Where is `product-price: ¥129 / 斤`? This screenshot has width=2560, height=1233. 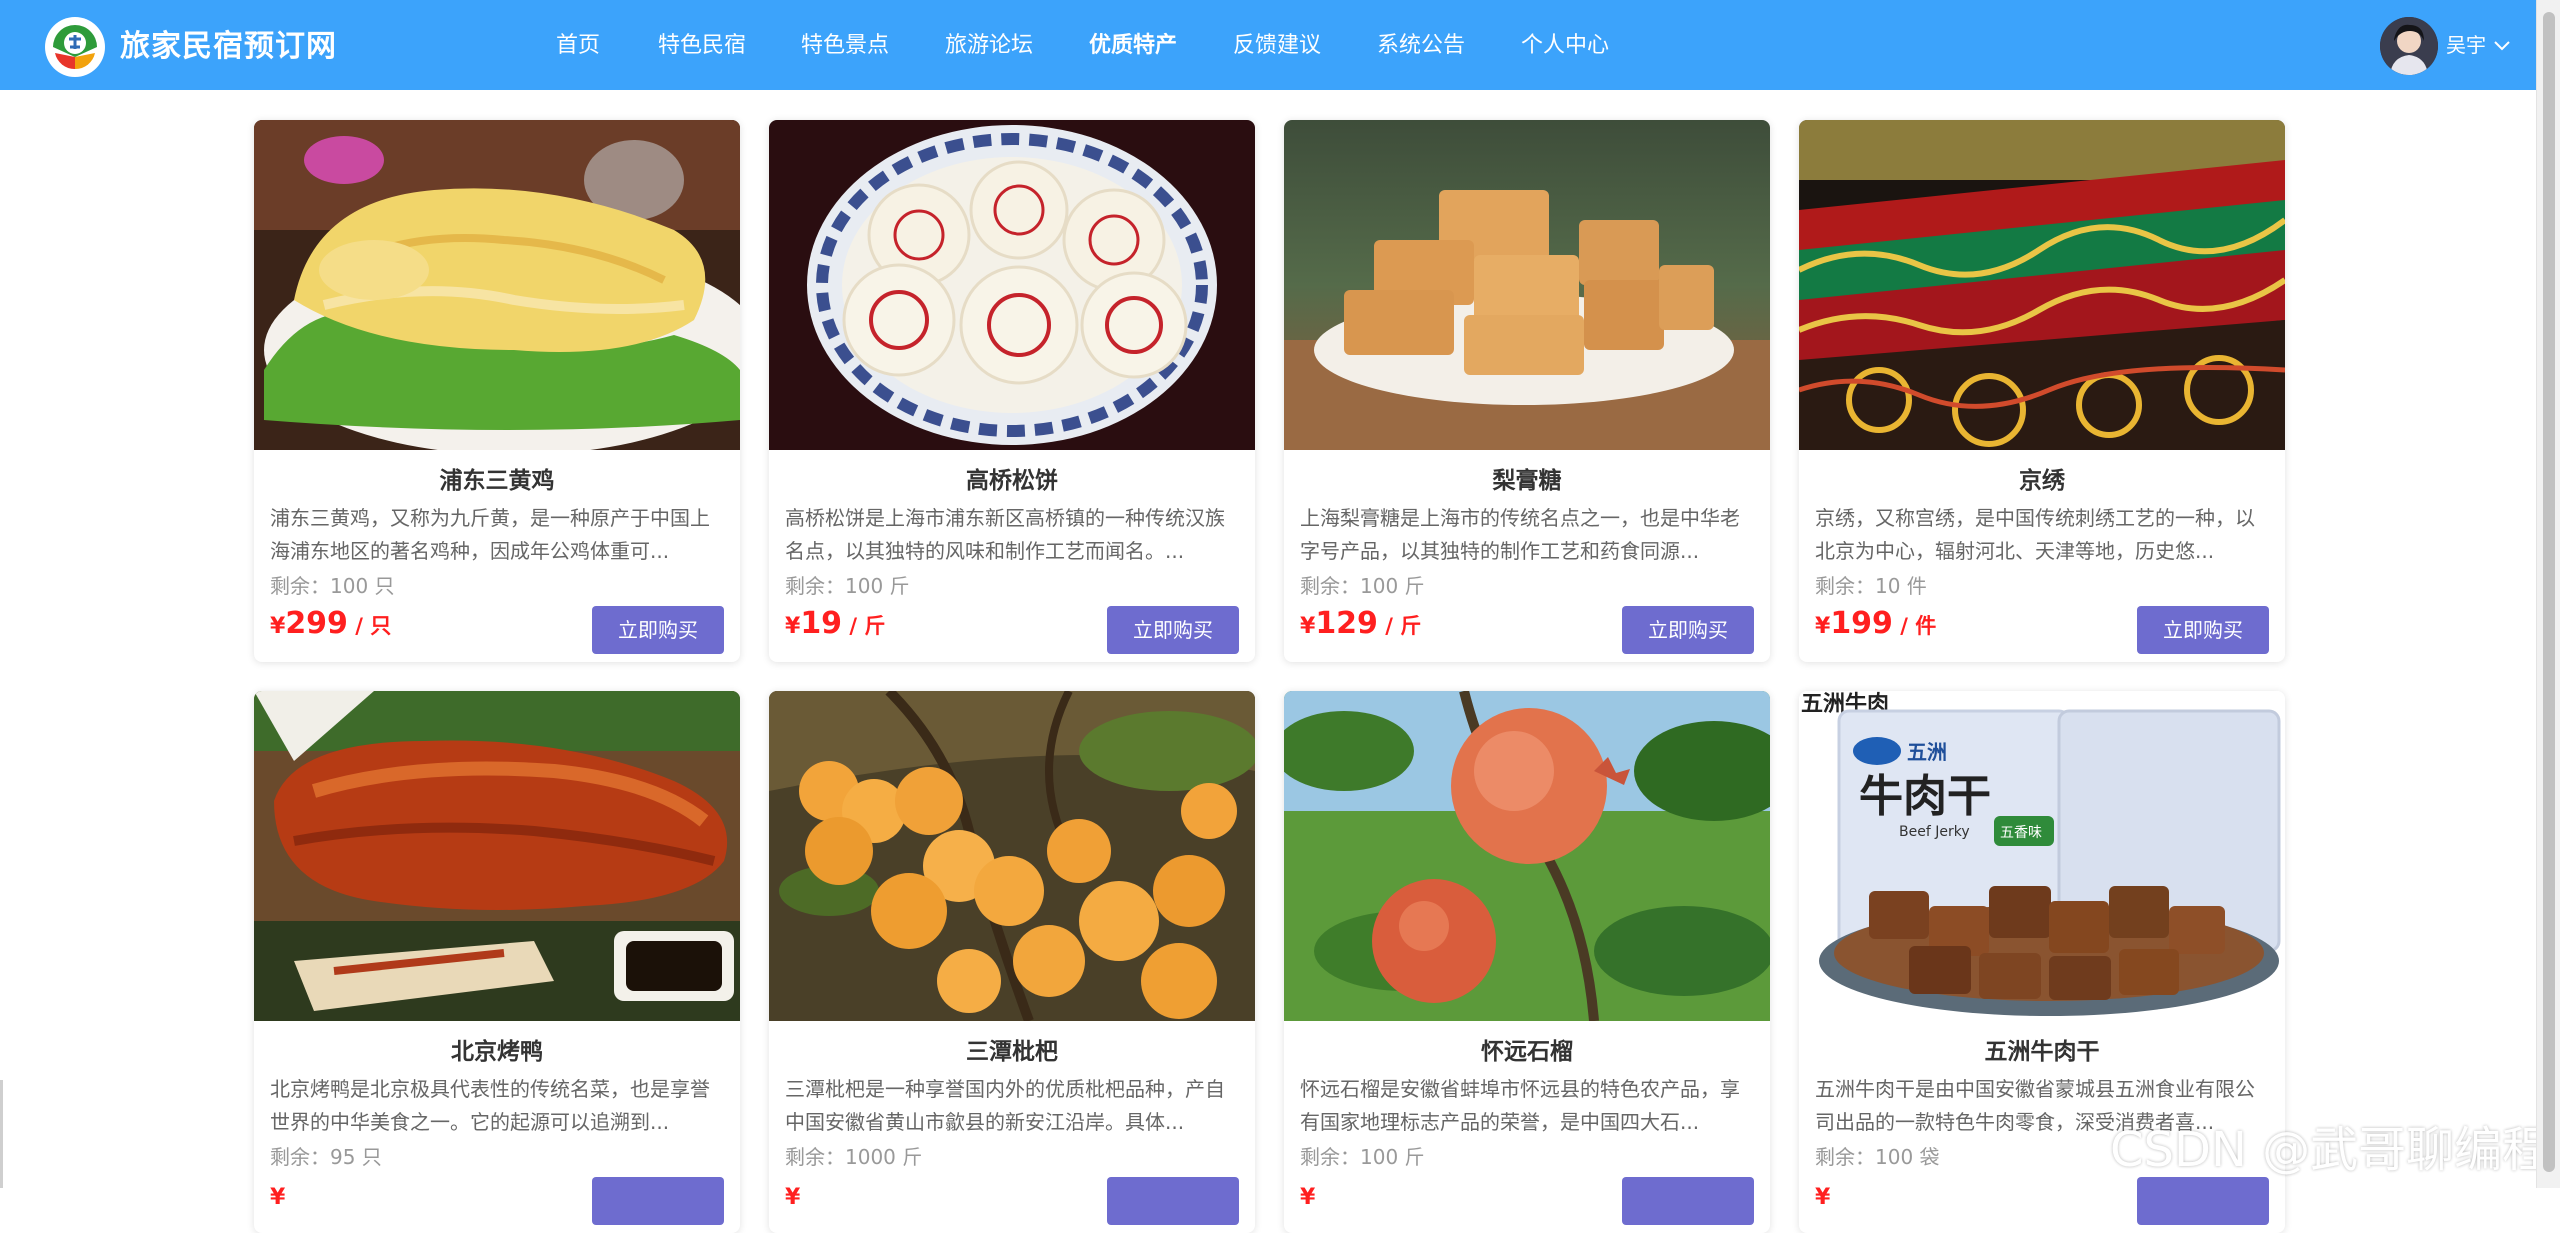
product-price: ¥129 / 斤 is located at coordinates (1360, 626).